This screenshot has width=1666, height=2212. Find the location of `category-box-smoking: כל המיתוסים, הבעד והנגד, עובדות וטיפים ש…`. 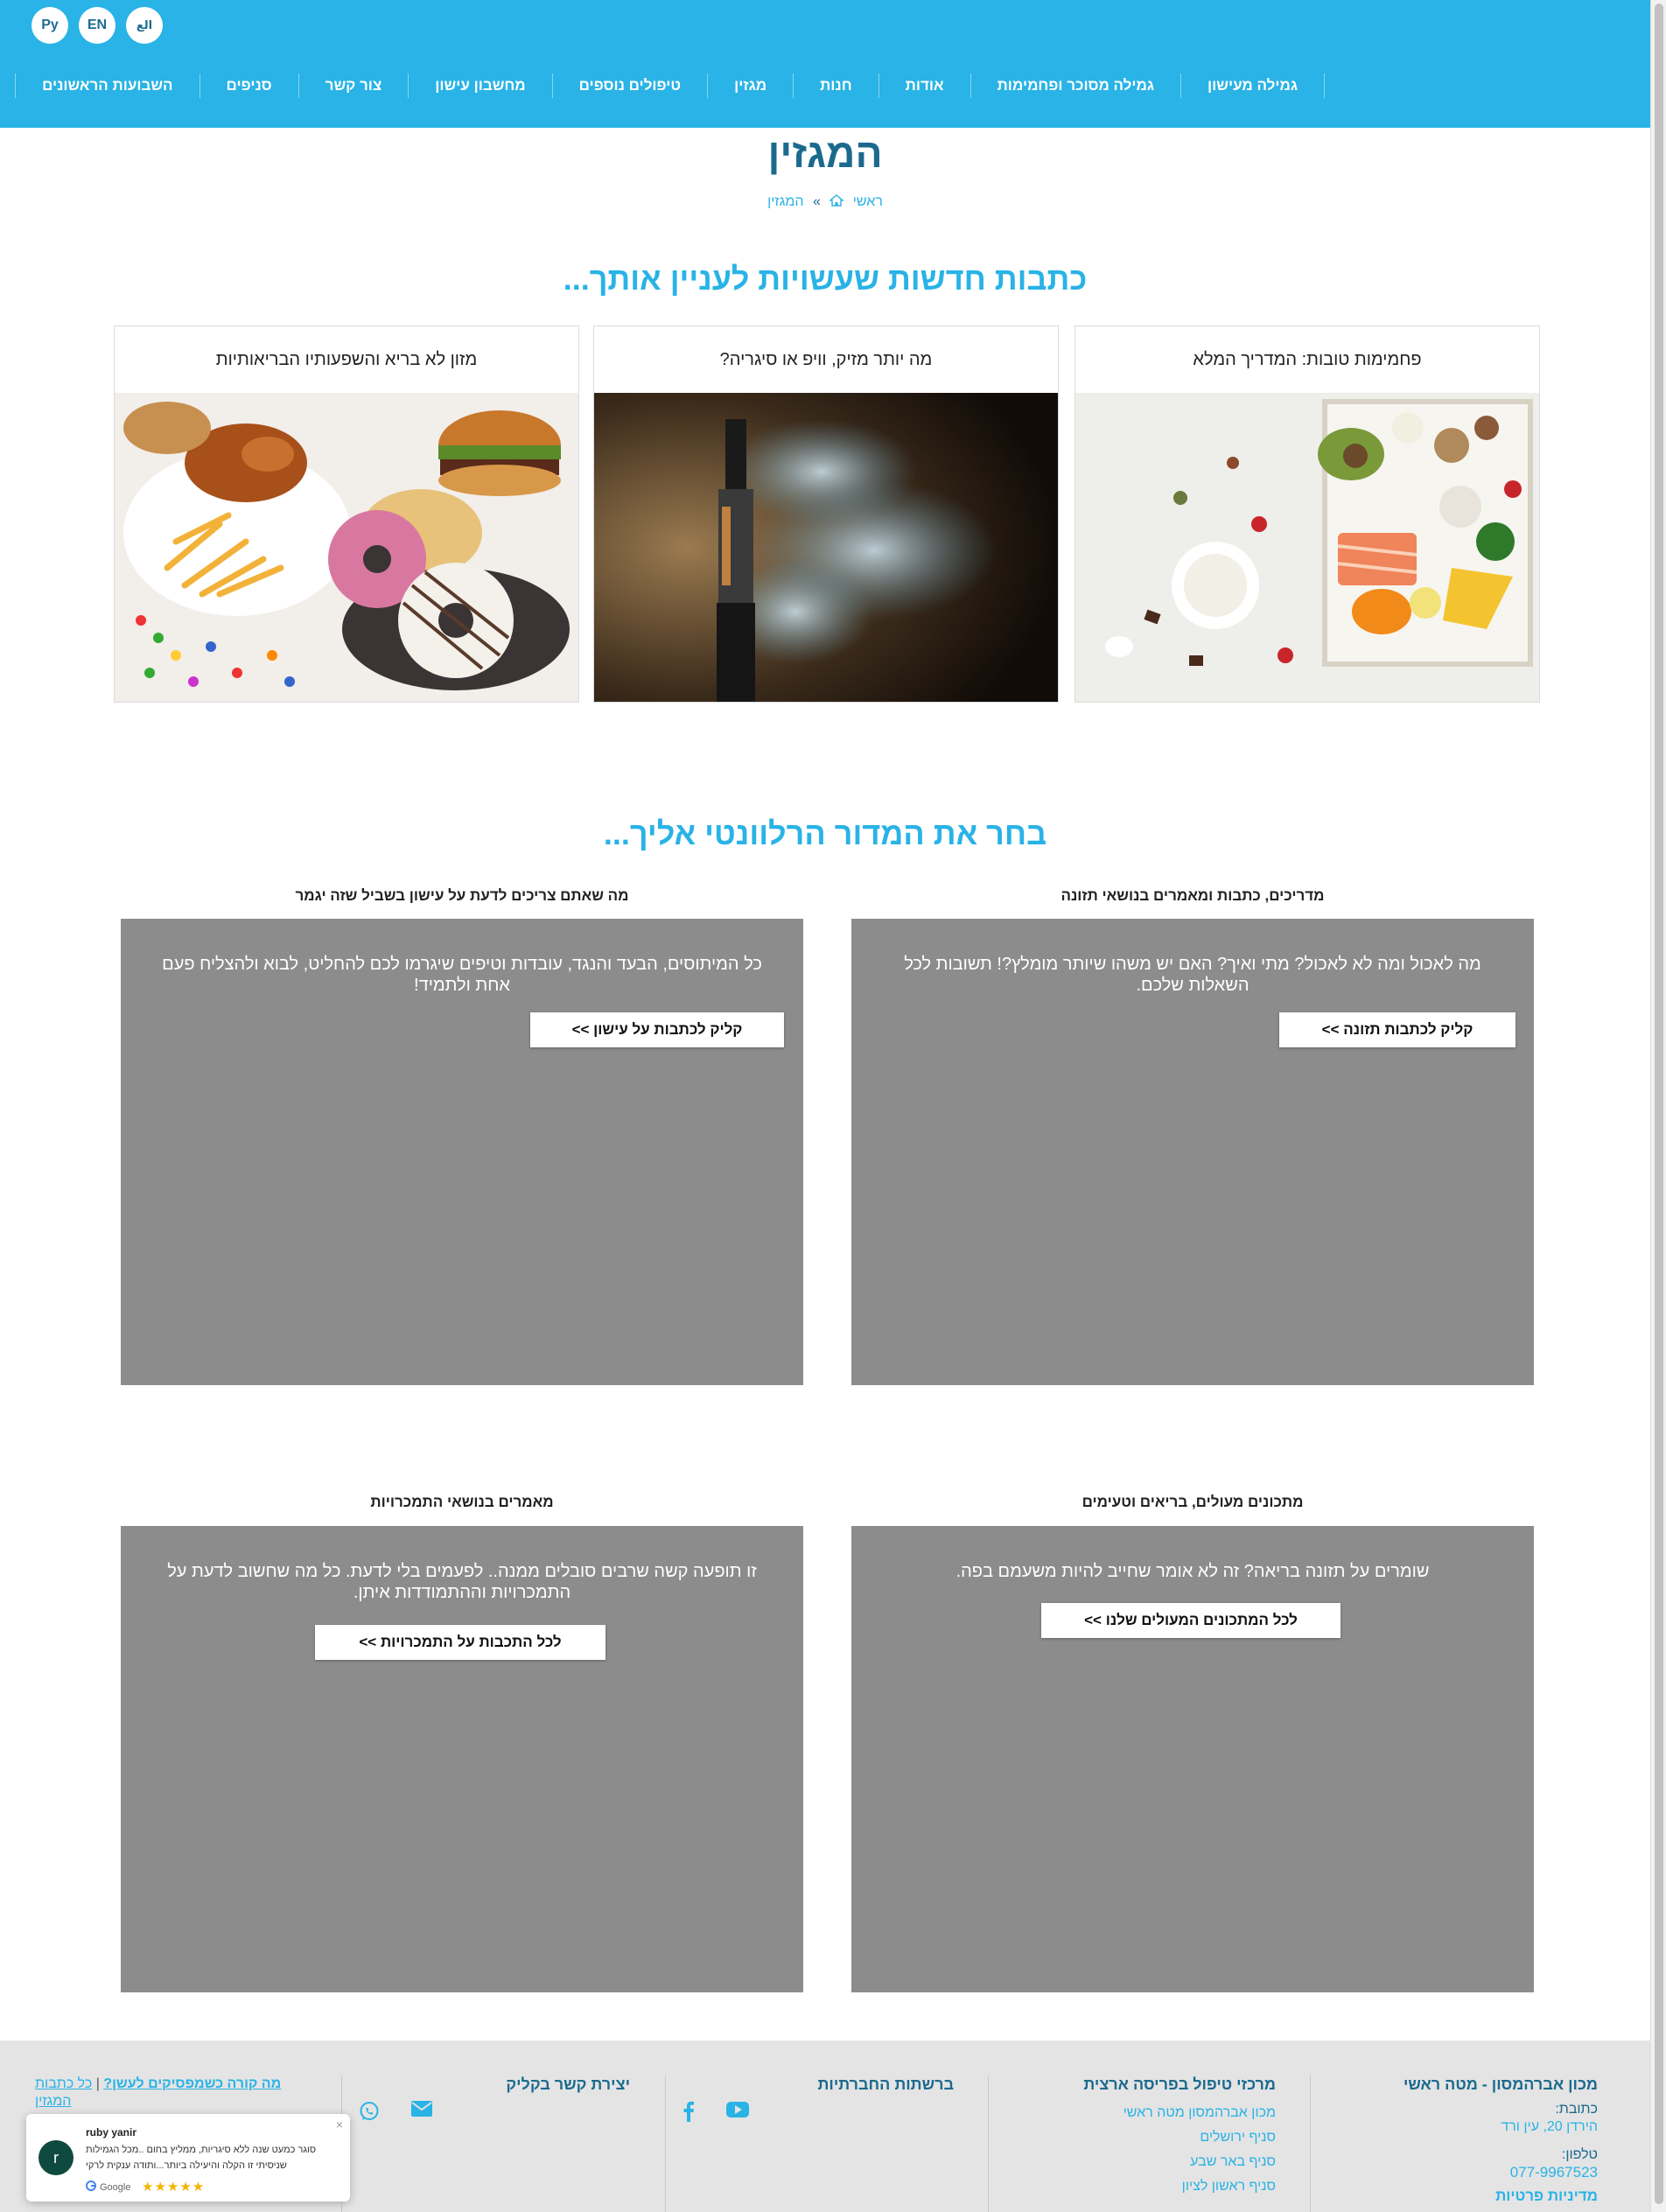

category-box-smoking: כל המיתוסים, הבעד והנגד, עובדות וטיפים ש… is located at coordinates (462, 1152).